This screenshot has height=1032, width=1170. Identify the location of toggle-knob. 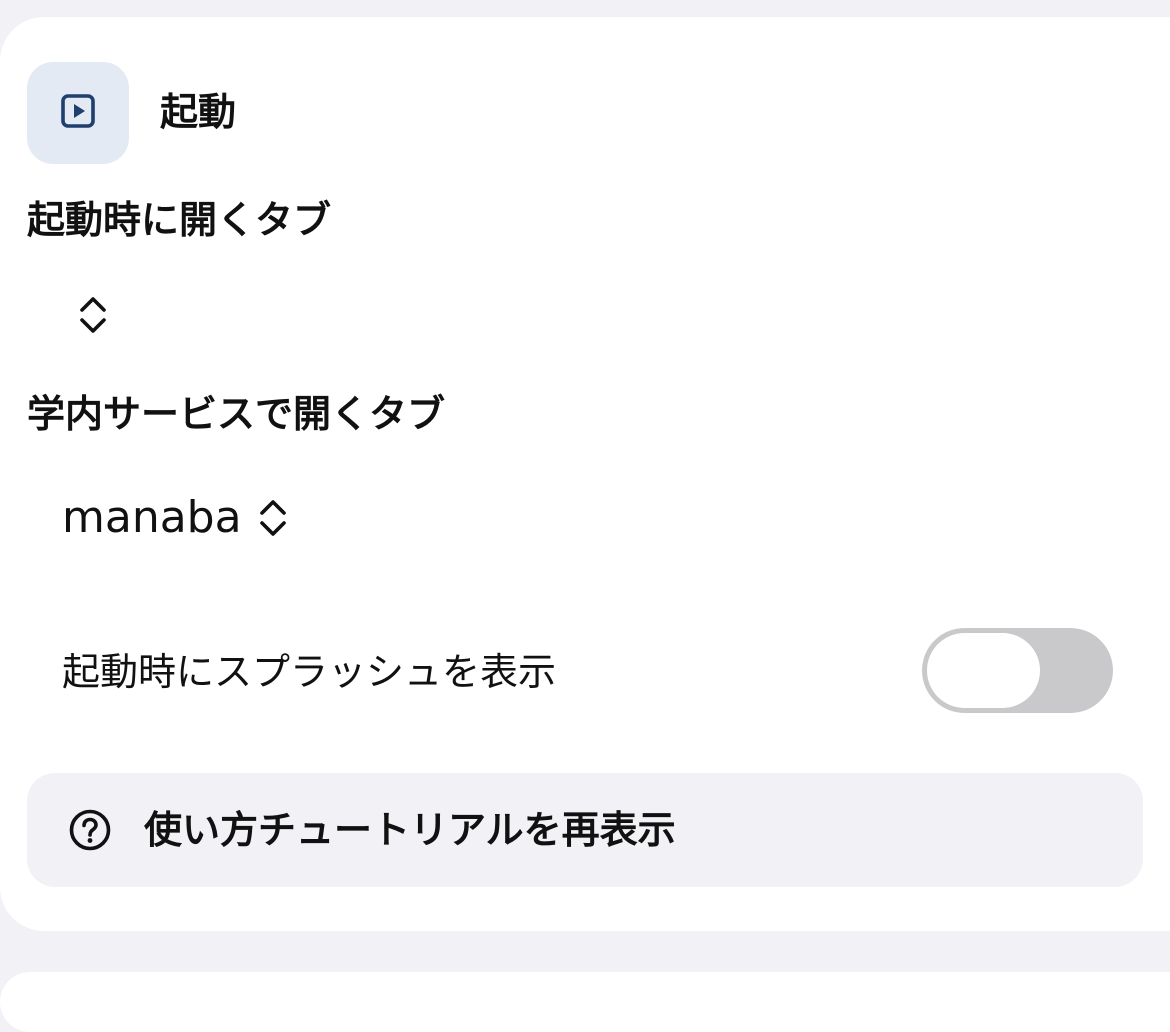
(983, 670).